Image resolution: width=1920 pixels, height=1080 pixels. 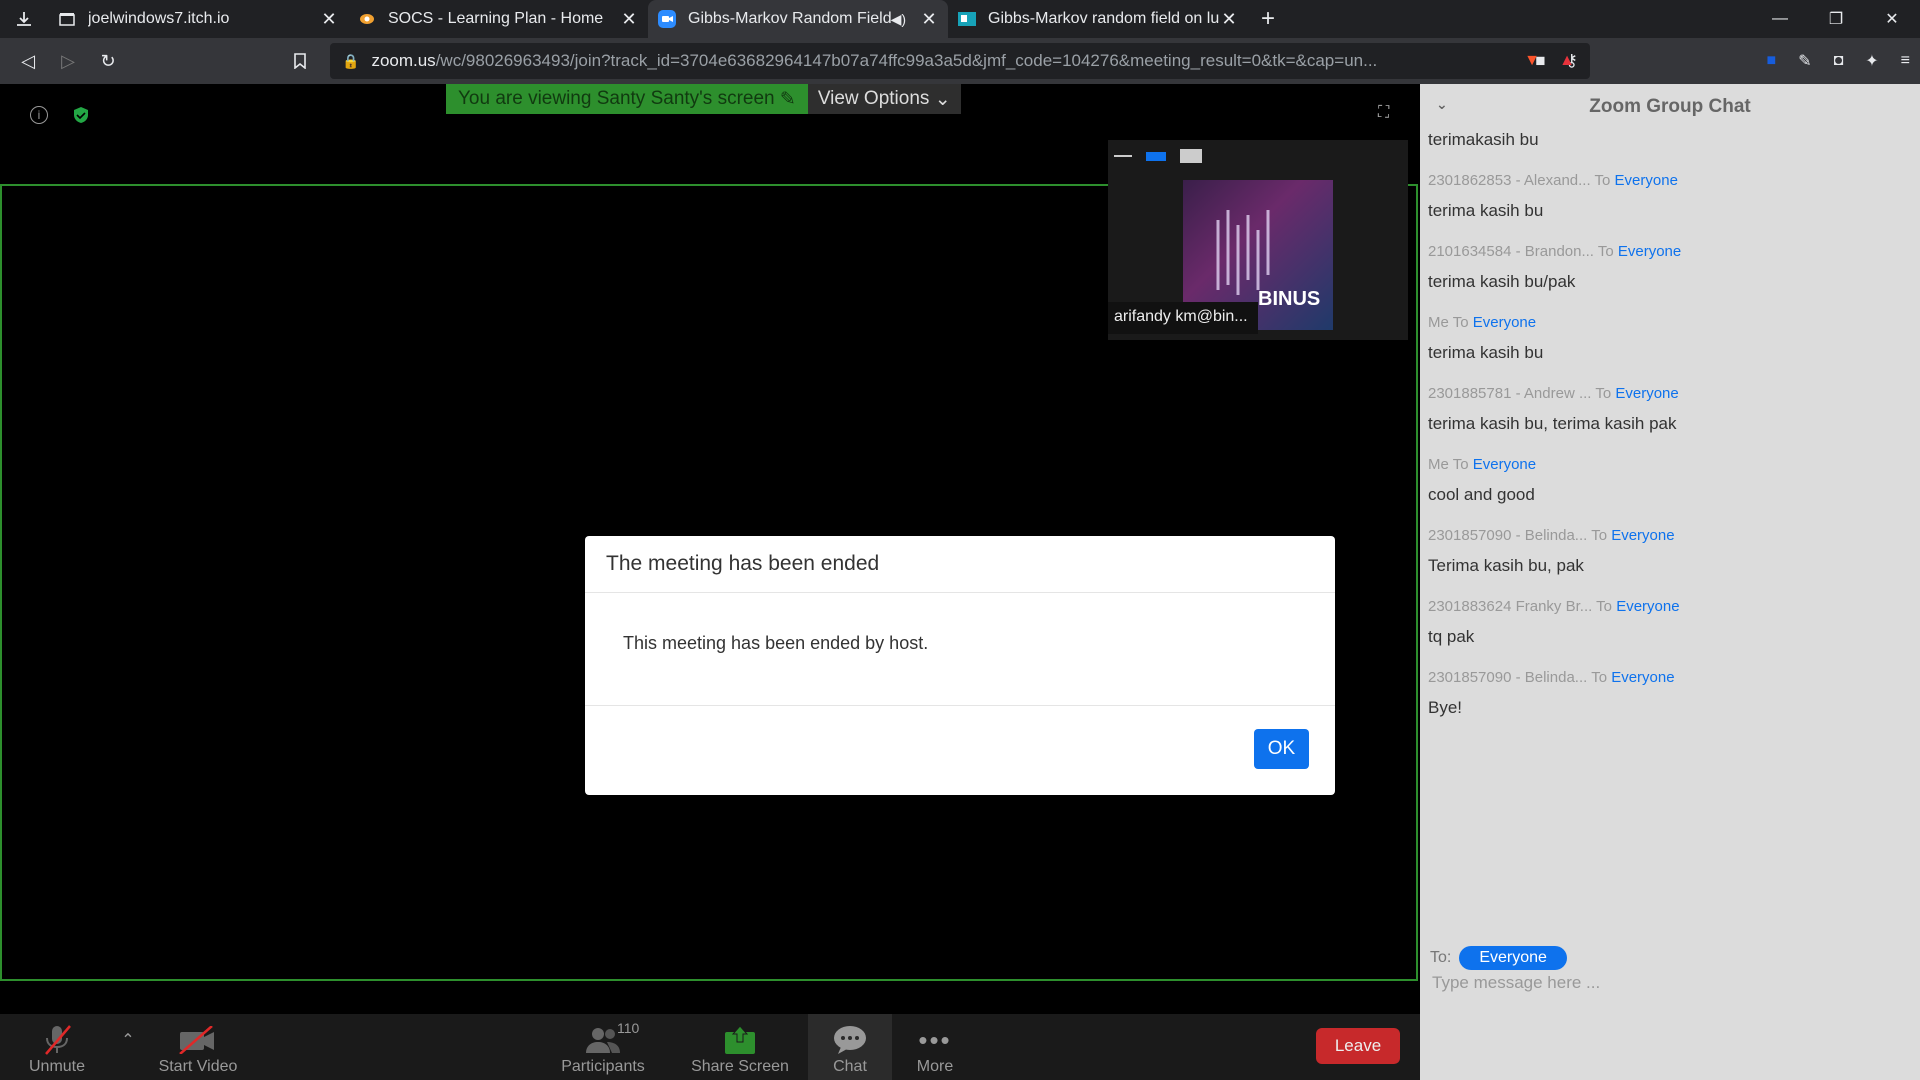 What do you see at coordinates (960, 564) in the screenshot?
I see `dialog-title: The meeting has been ended` at bounding box center [960, 564].